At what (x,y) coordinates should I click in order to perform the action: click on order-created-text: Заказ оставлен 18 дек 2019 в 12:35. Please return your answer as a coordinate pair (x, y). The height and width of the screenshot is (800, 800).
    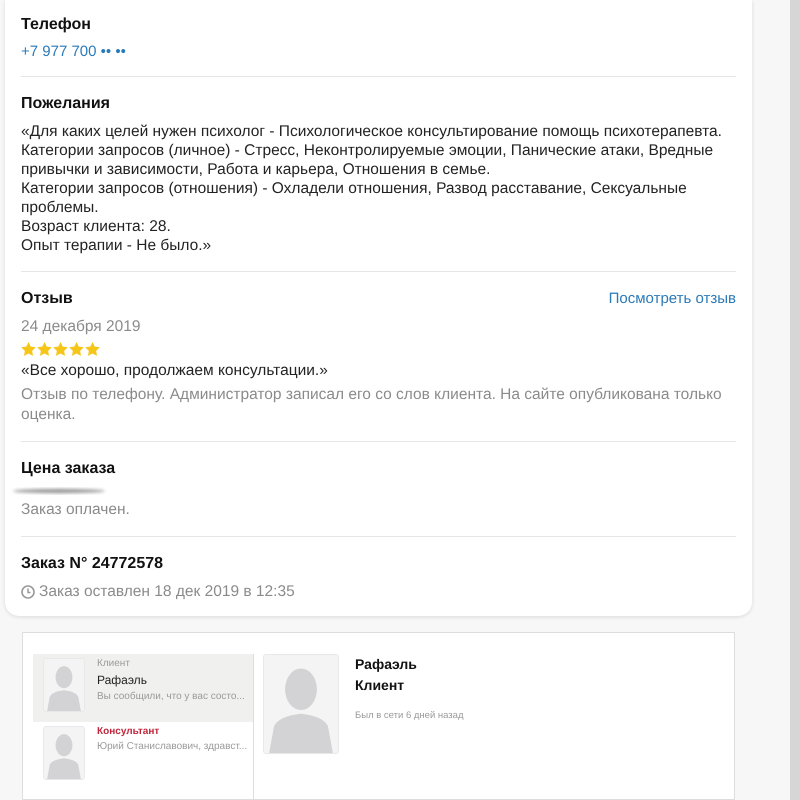
    Looking at the image, I should click on (167, 592).